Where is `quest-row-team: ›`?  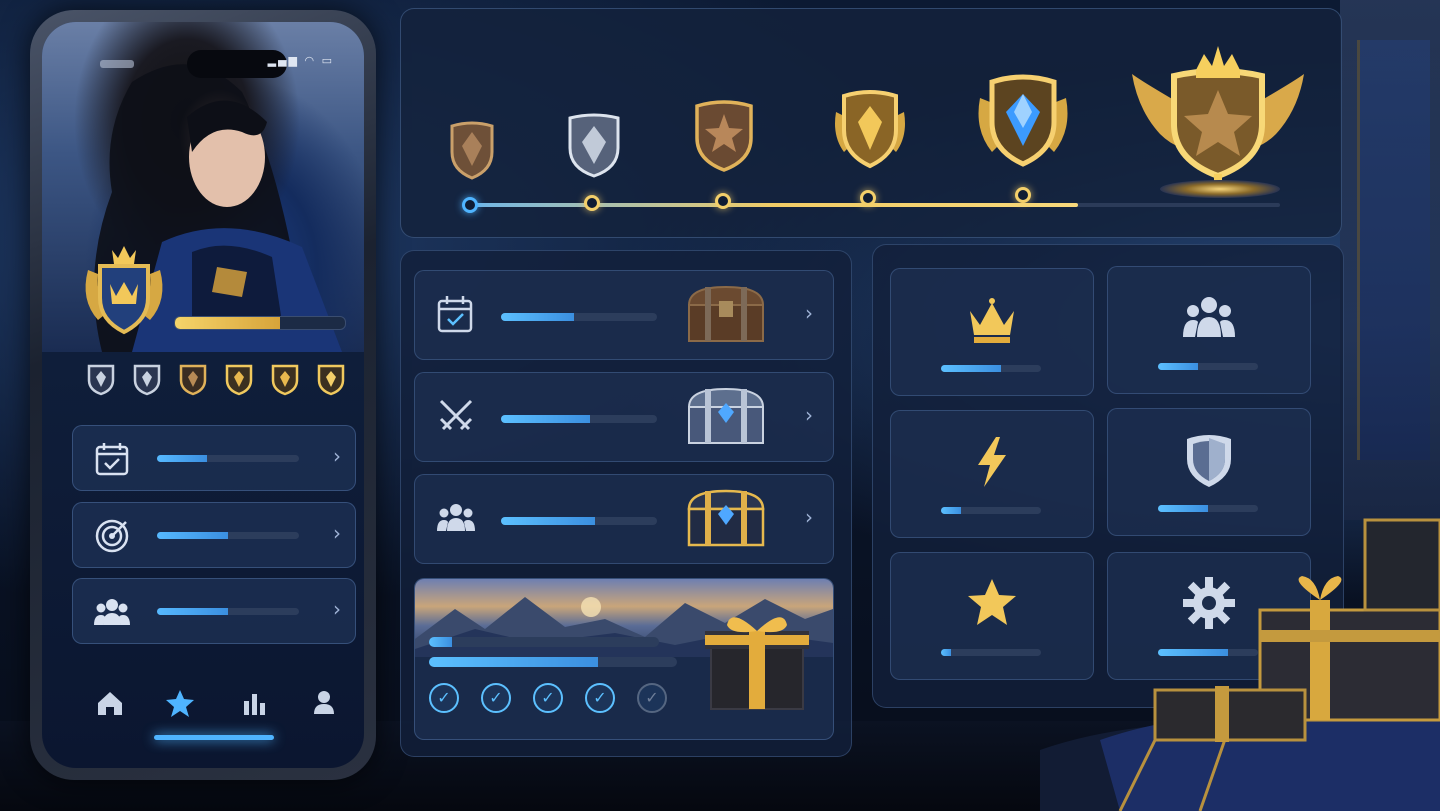 quest-row-team: › is located at coordinates (624, 519).